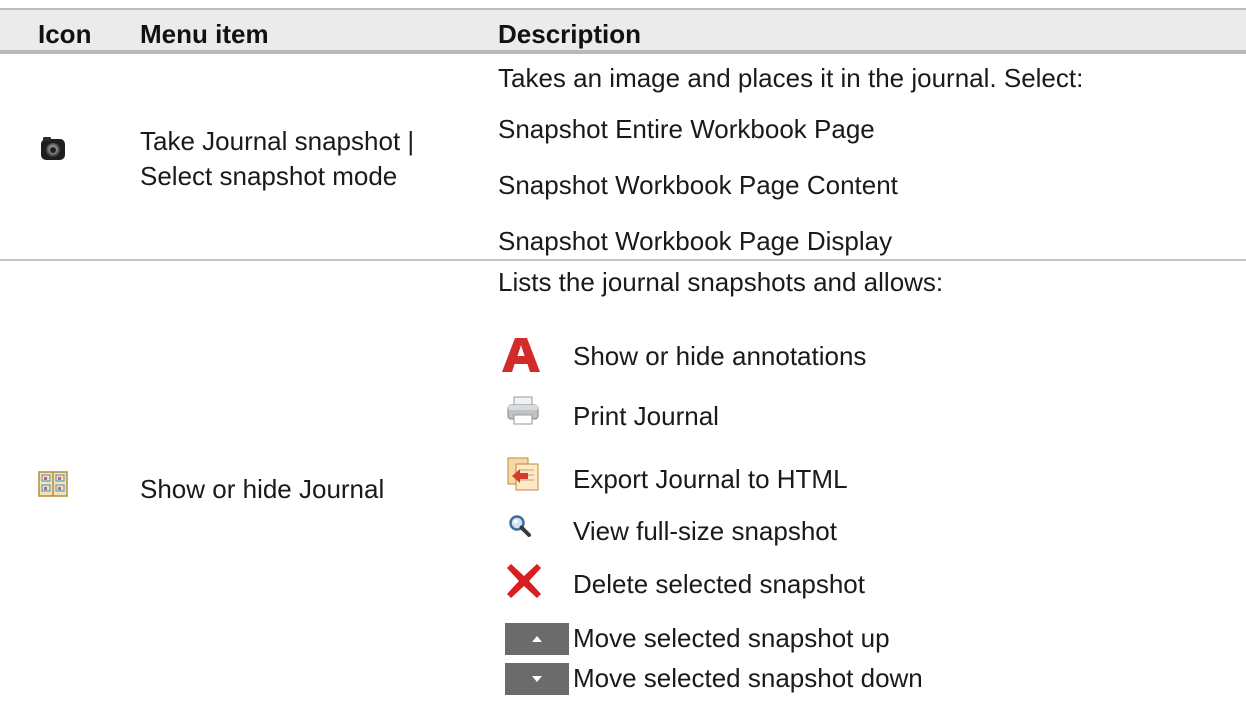 Image resolution: width=1246 pixels, height=708 pixels. What do you see at coordinates (269, 176) in the screenshot?
I see `menu-item-label: Select snapshot mode` at bounding box center [269, 176].